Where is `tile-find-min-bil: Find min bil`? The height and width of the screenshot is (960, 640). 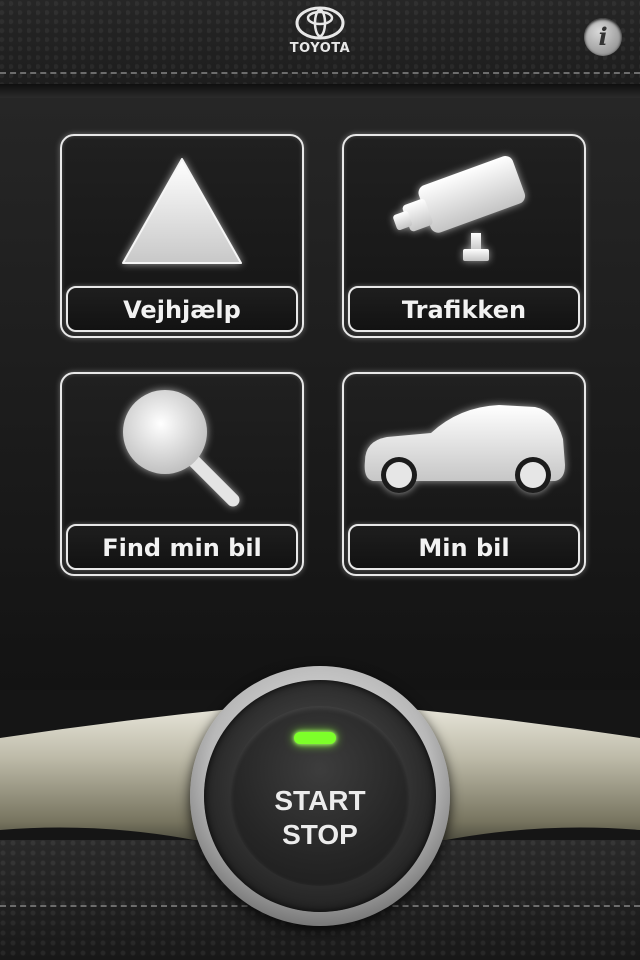 tile-find-min-bil: Find min bil is located at coordinates (182, 474).